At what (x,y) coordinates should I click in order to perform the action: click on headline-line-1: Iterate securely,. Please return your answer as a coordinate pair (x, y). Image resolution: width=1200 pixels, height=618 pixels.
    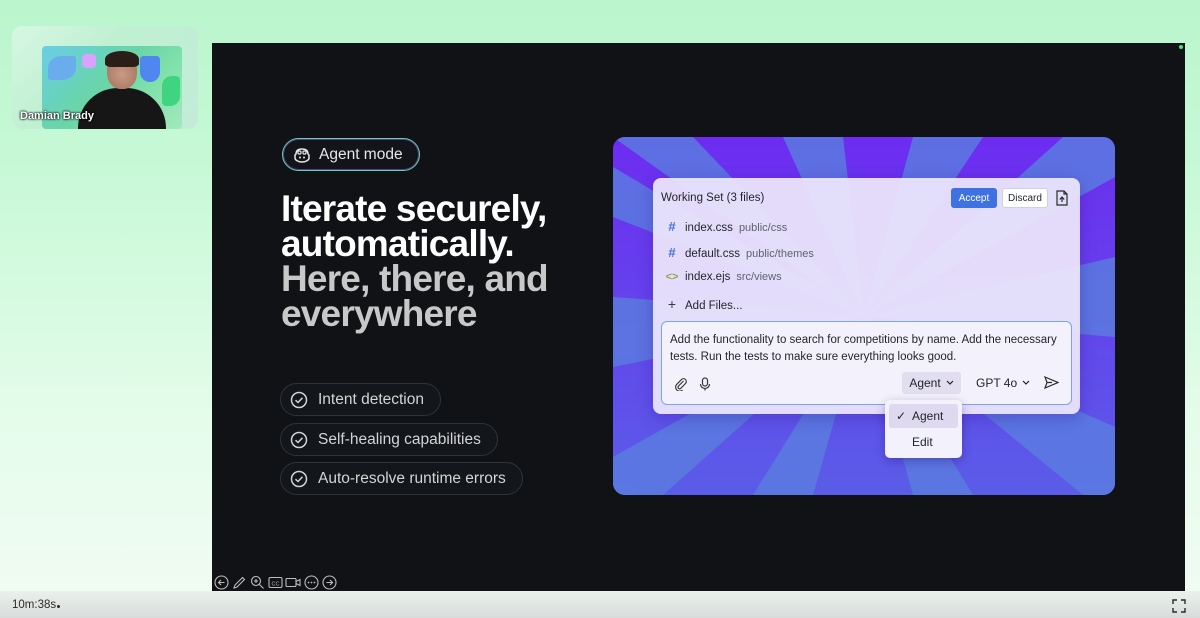
    Looking at the image, I should click on (414, 208).